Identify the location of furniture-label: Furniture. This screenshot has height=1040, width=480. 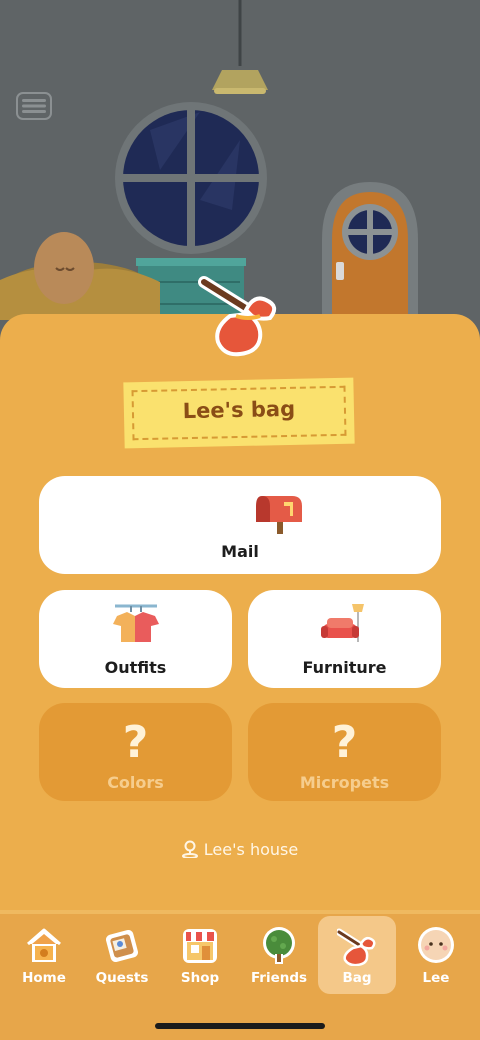
(344, 667).